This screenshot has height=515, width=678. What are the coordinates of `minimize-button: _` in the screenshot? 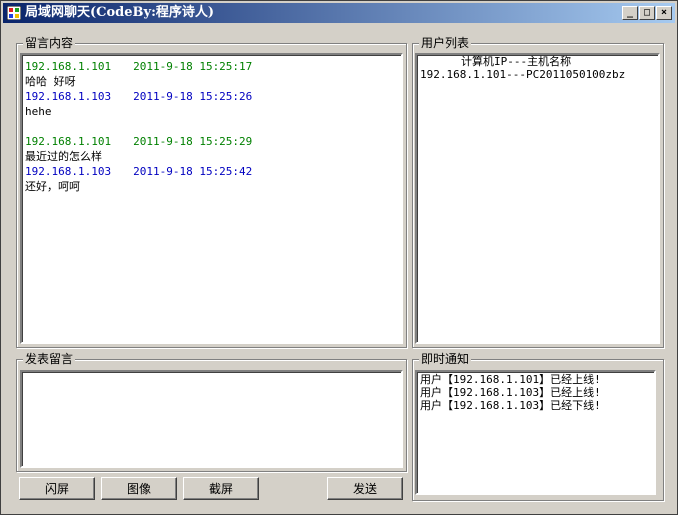 It's located at (630, 13).